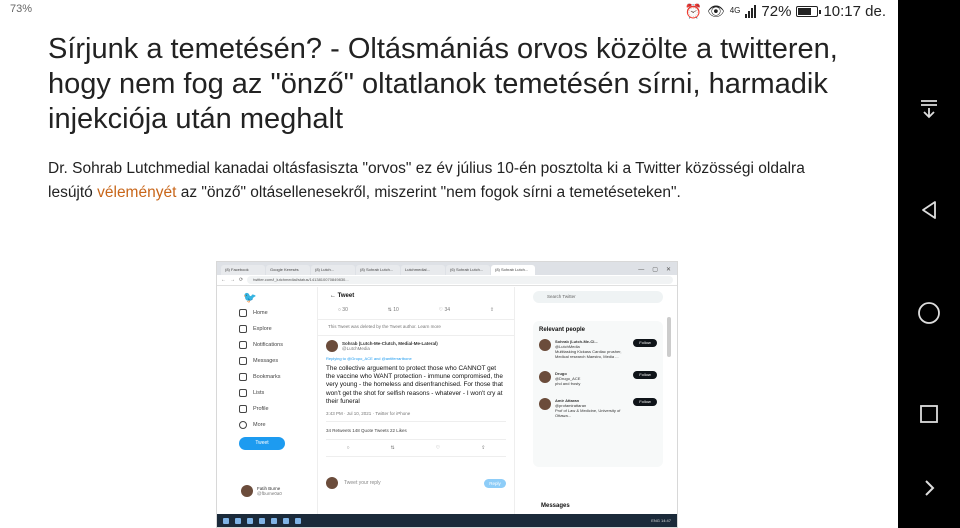 The image size is (960, 528). I want to click on taskbar-clock: ENG 14:47, so click(661, 520).